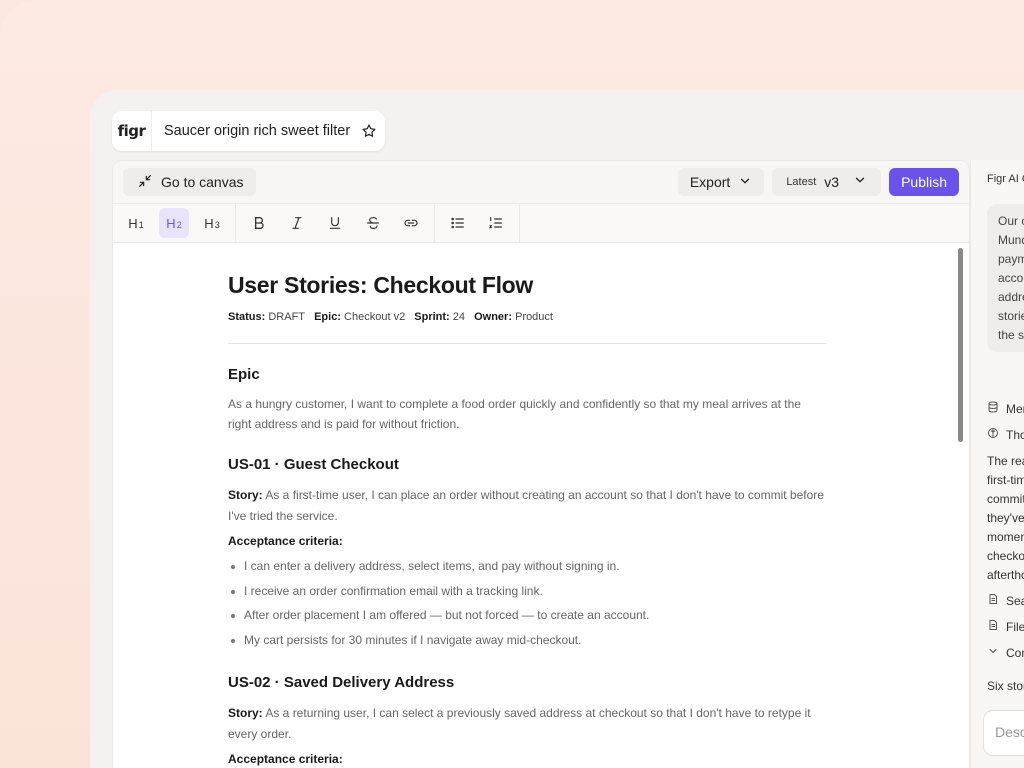 This screenshot has height=768, width=1024. Describe the element at coordinates (244, 374) in the screenshot. I see `epic-heading: Epic` at that location.